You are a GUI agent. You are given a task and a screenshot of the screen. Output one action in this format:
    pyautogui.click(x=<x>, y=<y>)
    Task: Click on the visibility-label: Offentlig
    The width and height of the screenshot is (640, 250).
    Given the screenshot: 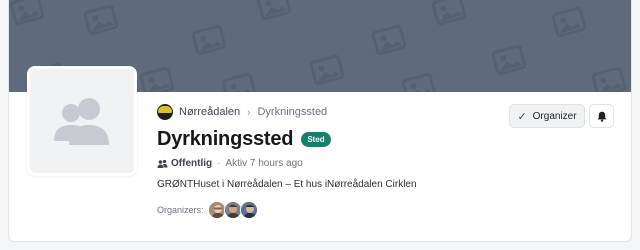 What is the action you would take?
    pyautogui.click(x=192, y=163)
    